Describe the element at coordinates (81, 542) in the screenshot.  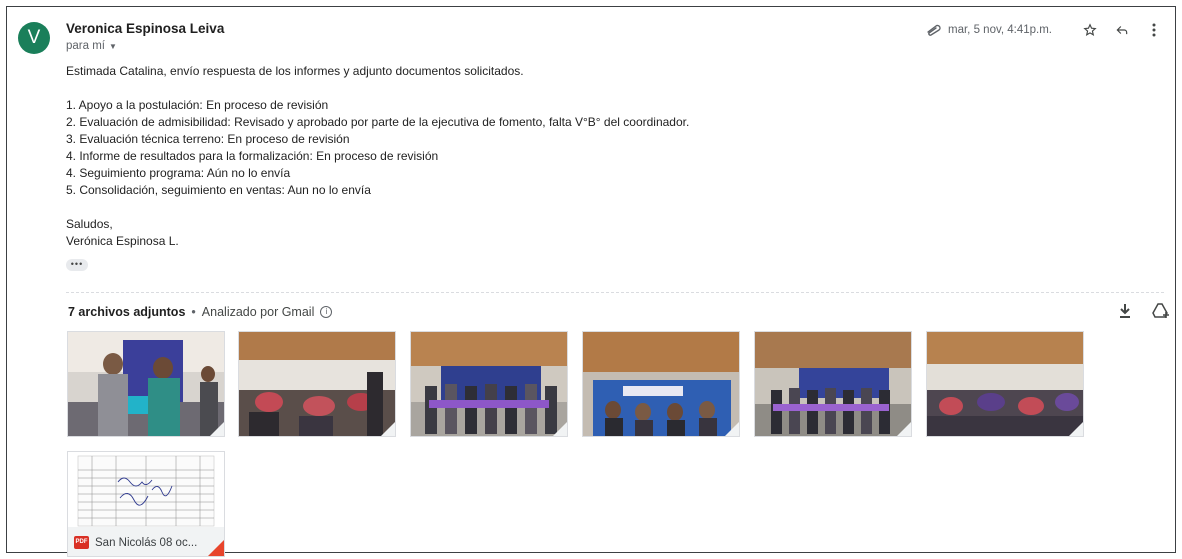
I see `pdf-icon: PDF` at that location.